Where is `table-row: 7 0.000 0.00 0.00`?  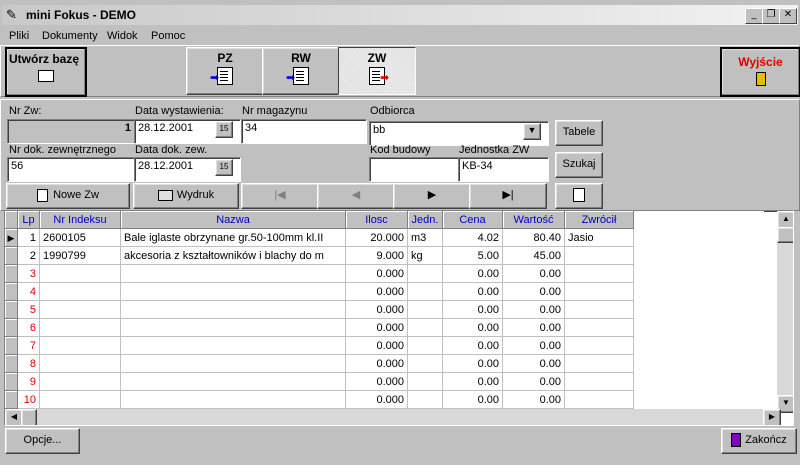 table-row: 7 0.000 0.00 0.00 is located at coordinates (384, 345).